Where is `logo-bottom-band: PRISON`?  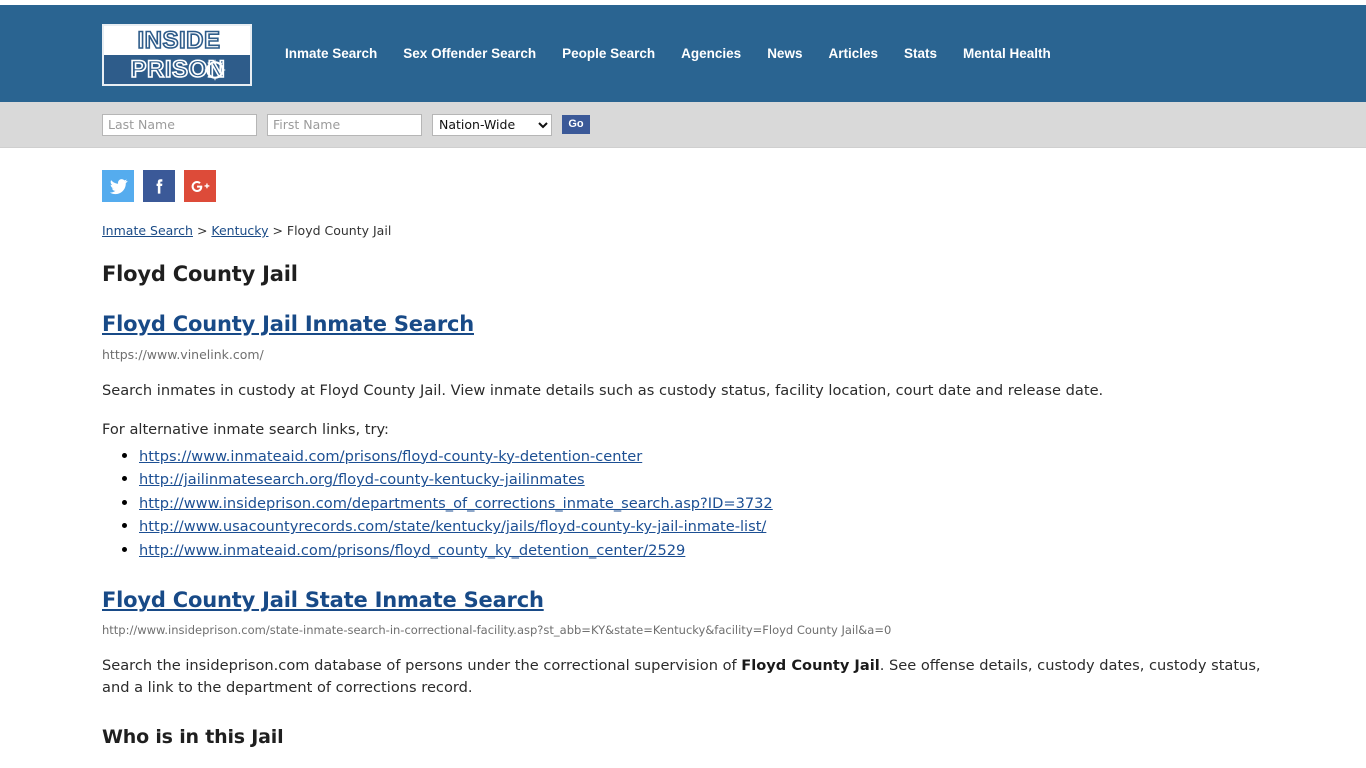 logo-bottom-band: PRISON is located at coordinates (177, 69).